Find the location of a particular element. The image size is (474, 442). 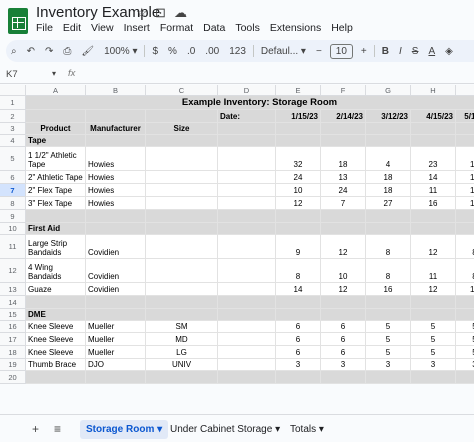

row-header-13: 13 is located at coordinates (13, 289).